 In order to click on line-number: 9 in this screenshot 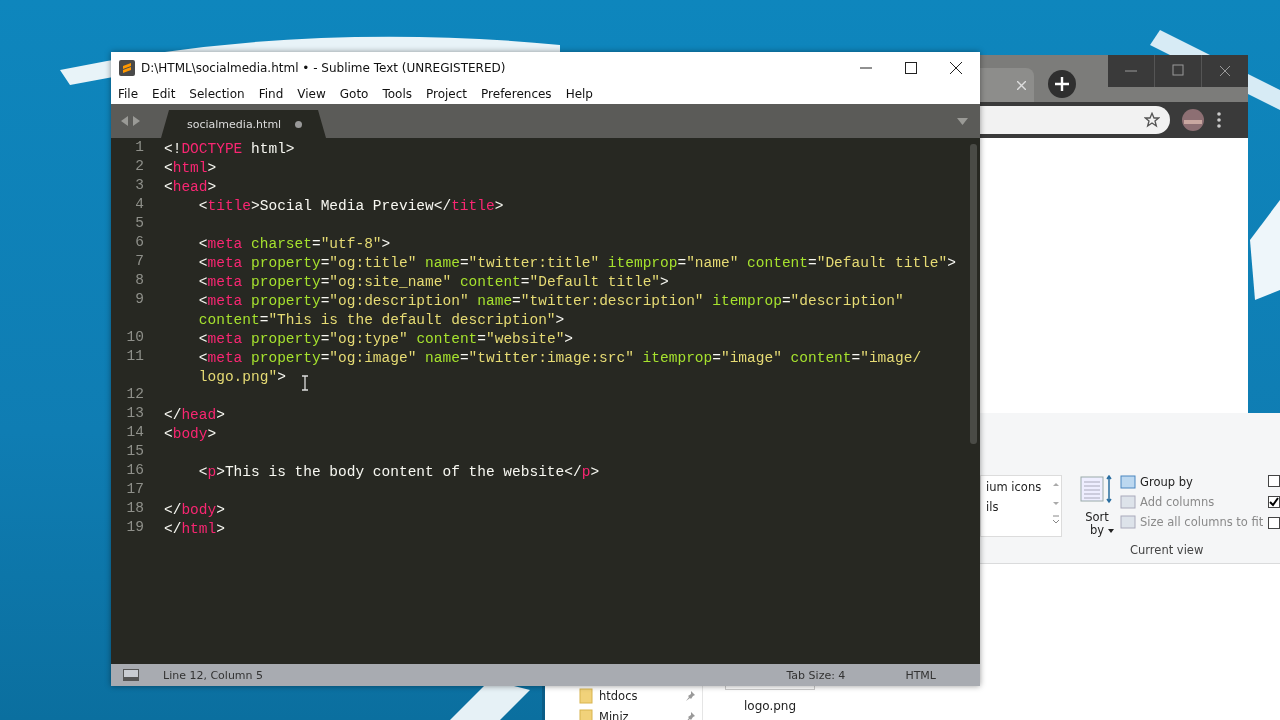, I will do `click(139, 299)`.